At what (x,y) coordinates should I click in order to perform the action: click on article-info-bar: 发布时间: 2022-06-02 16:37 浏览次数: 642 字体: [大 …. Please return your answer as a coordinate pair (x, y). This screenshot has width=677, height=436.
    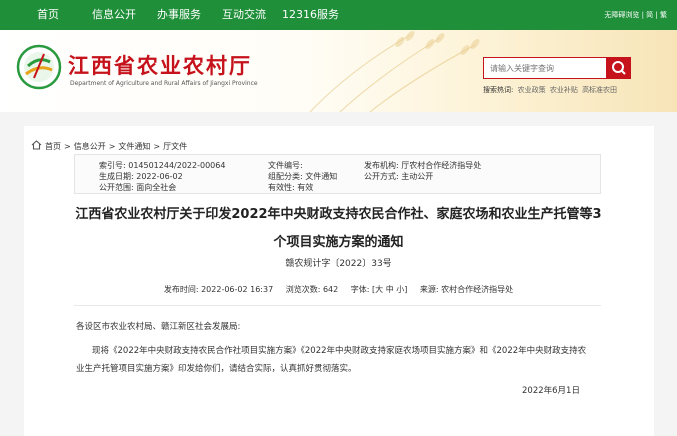
    Looking at the image, I should click on (338, 289).